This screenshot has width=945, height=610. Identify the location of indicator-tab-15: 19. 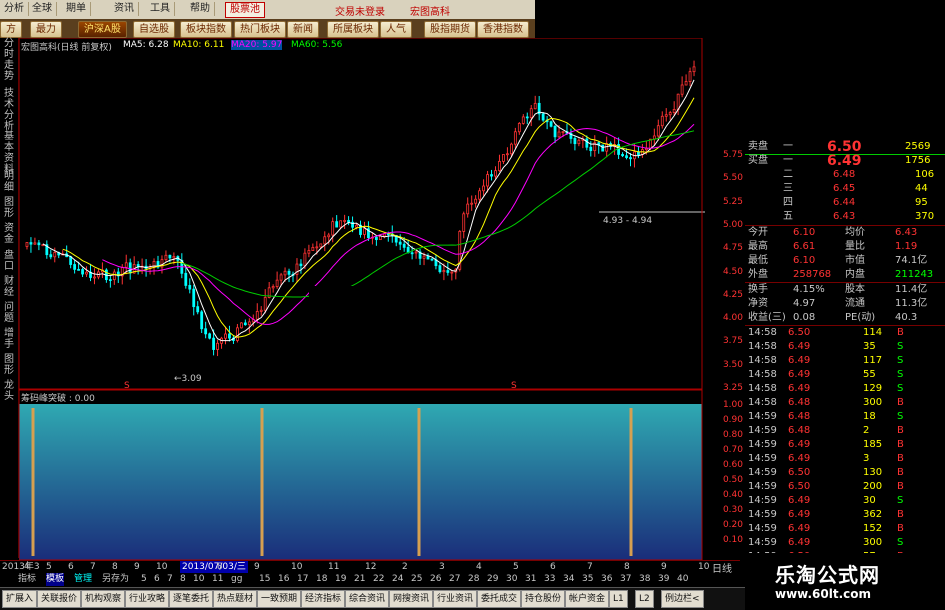
(340, 579).